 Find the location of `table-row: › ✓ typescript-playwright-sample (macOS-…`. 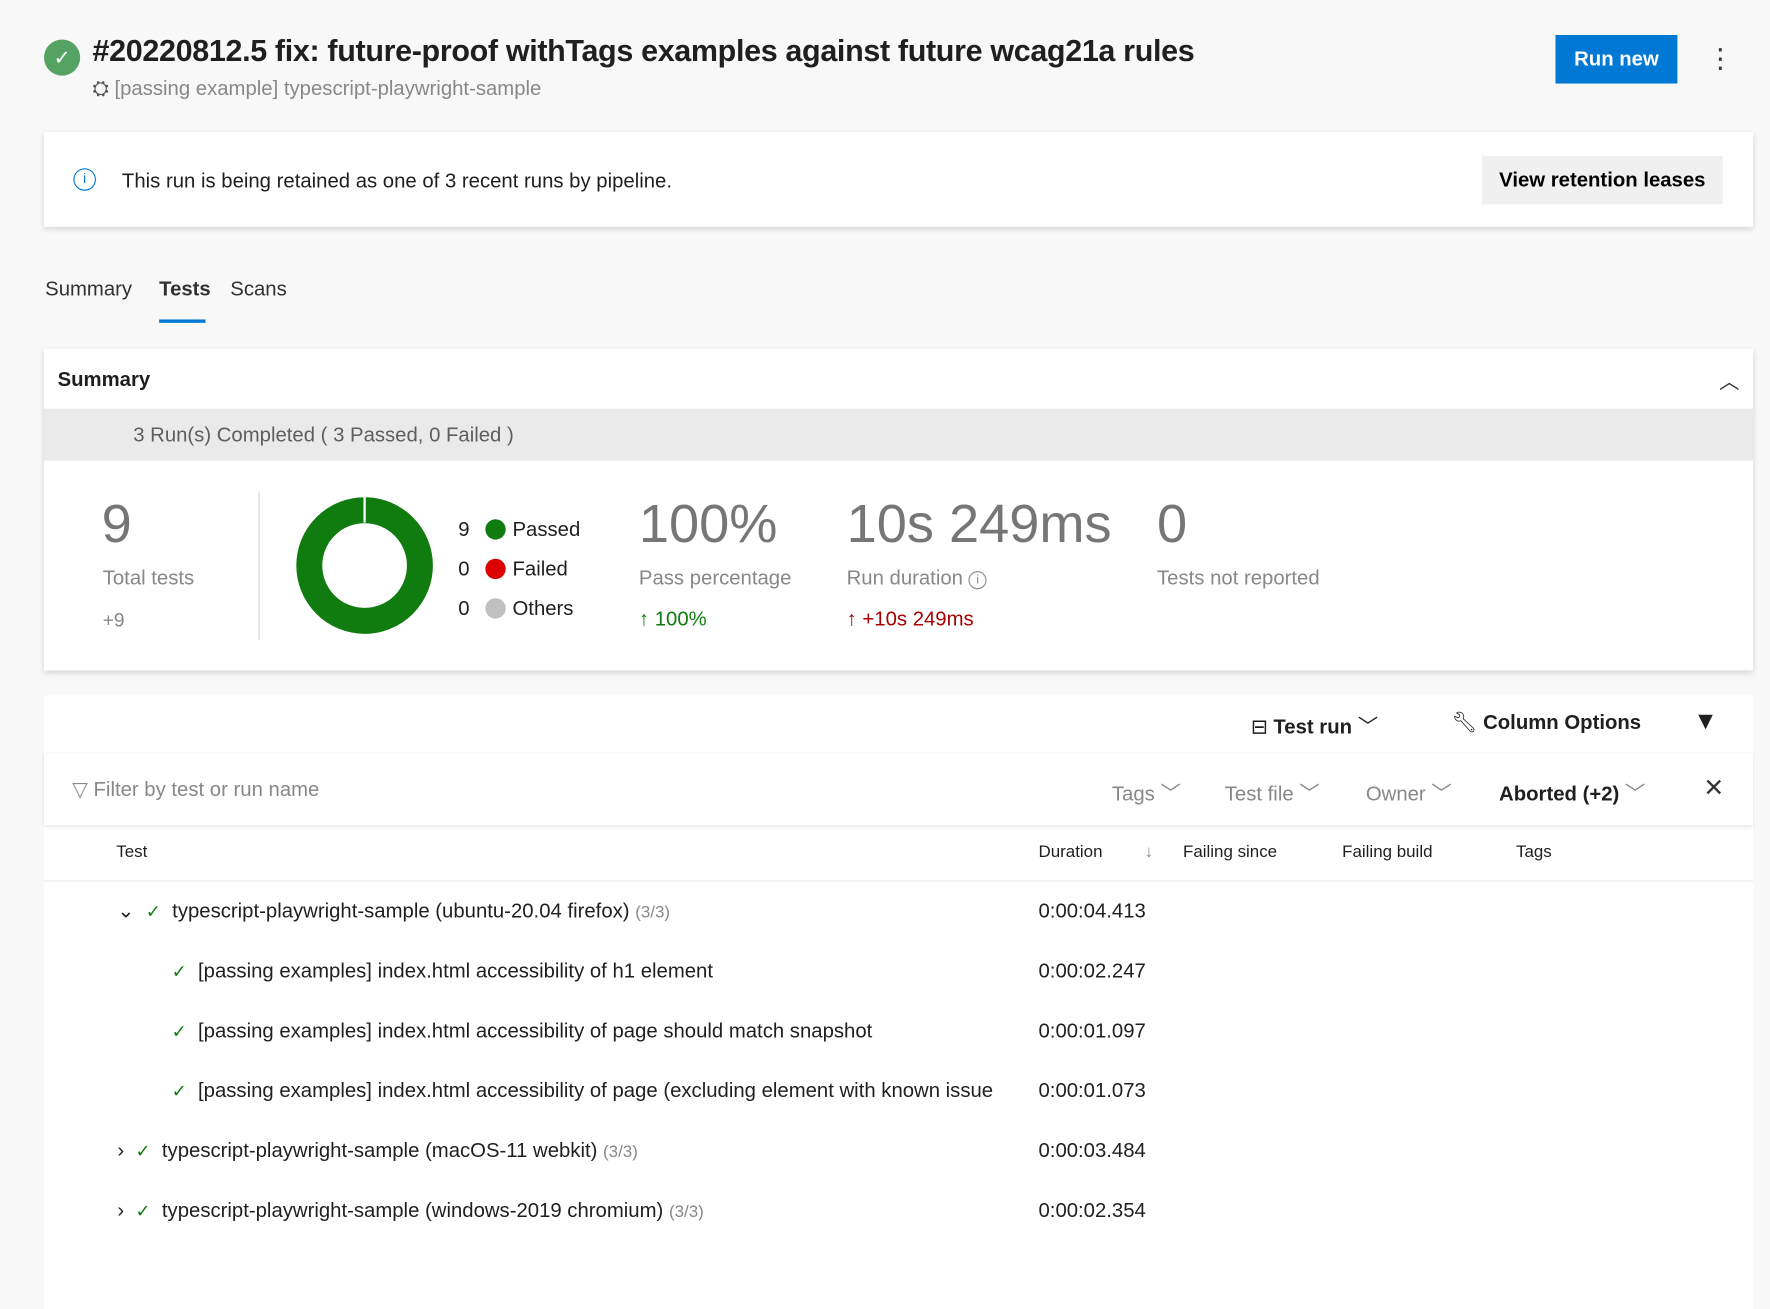

table-row: › ✓ typescript-playwright-sample (macOS-… is located at coordinates (377, 1151).